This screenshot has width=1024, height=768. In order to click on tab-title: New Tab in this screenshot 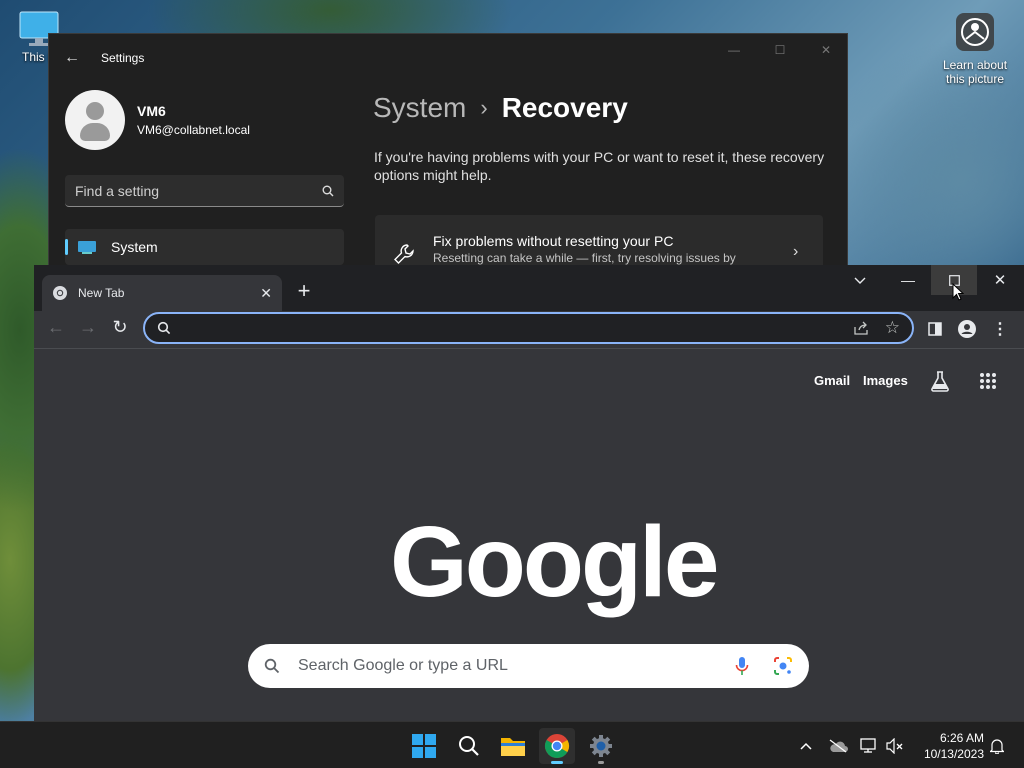, I will do `click(101, 293)`.